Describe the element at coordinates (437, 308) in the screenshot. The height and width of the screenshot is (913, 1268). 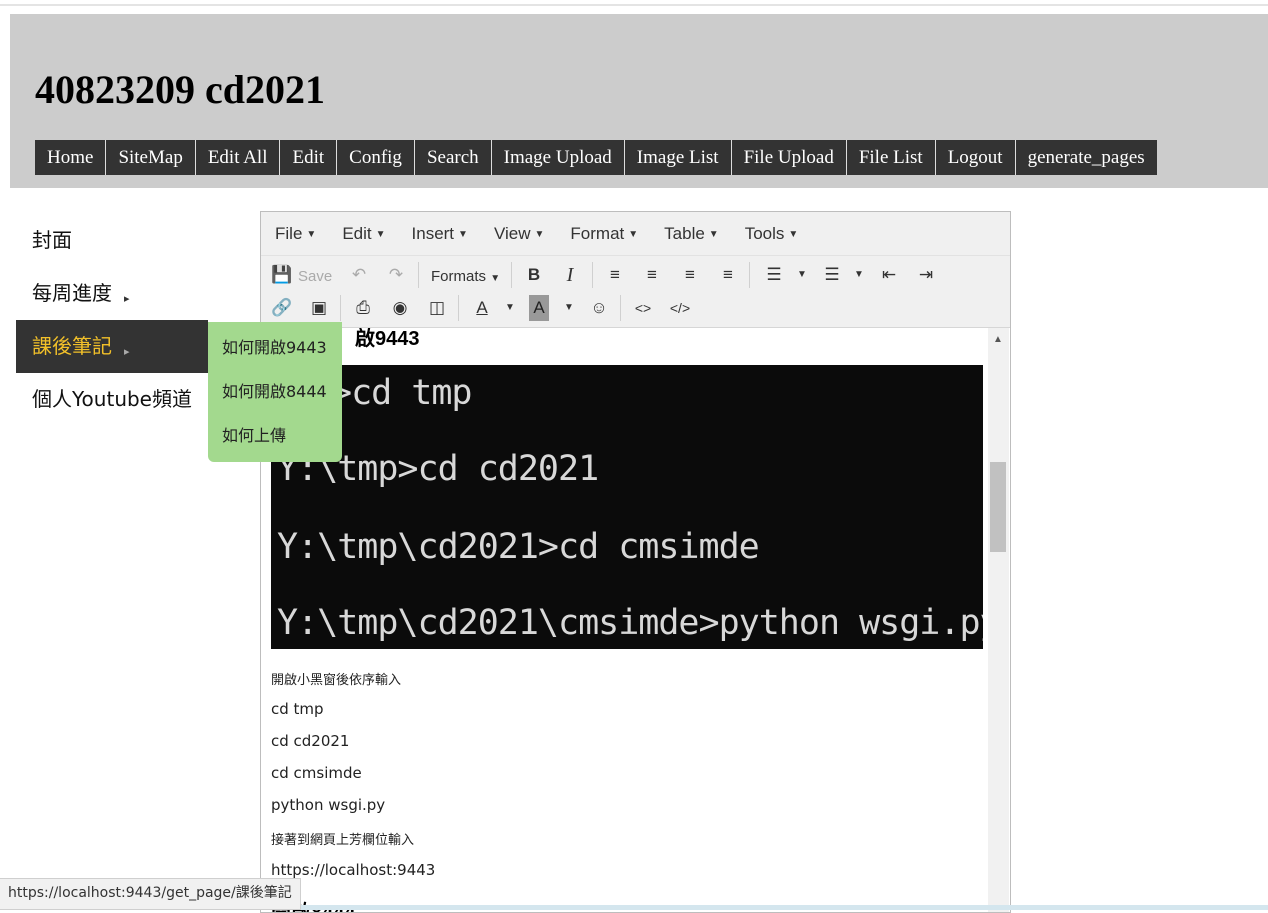
I see `media-icon: ◫` at that location.